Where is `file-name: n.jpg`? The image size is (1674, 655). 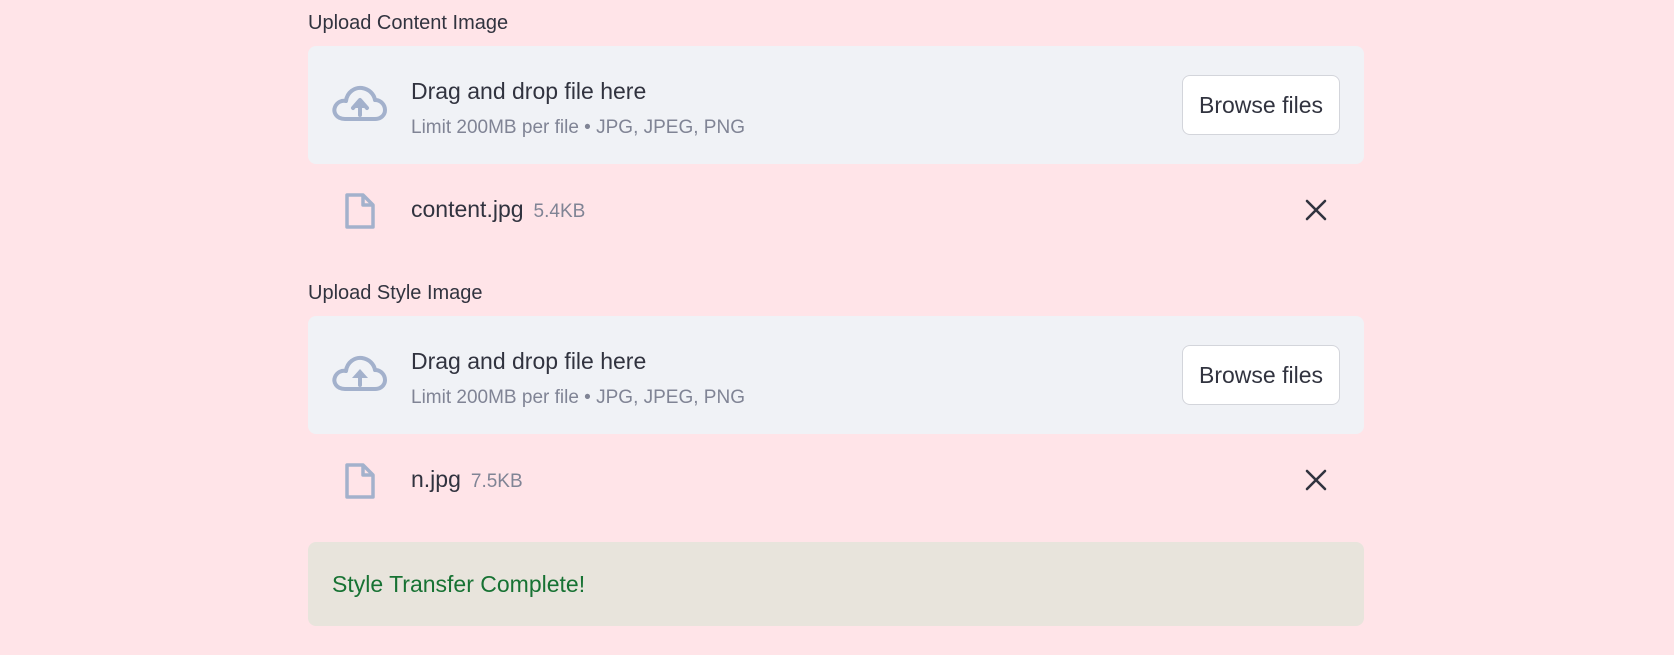
file-name: n.jpg is located at coordinates (436, 479).